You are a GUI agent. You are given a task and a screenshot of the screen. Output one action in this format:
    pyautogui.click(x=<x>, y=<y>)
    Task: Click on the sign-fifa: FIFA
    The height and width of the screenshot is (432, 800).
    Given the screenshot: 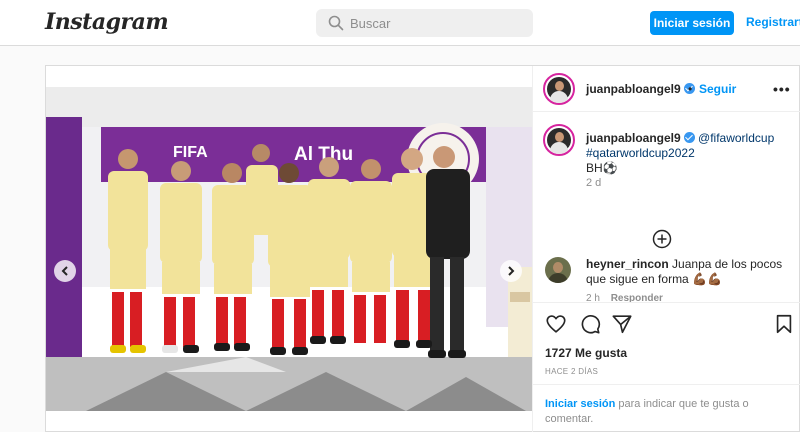 What is the action you would take?
    pyautogui.click(x=190, y=152)
    